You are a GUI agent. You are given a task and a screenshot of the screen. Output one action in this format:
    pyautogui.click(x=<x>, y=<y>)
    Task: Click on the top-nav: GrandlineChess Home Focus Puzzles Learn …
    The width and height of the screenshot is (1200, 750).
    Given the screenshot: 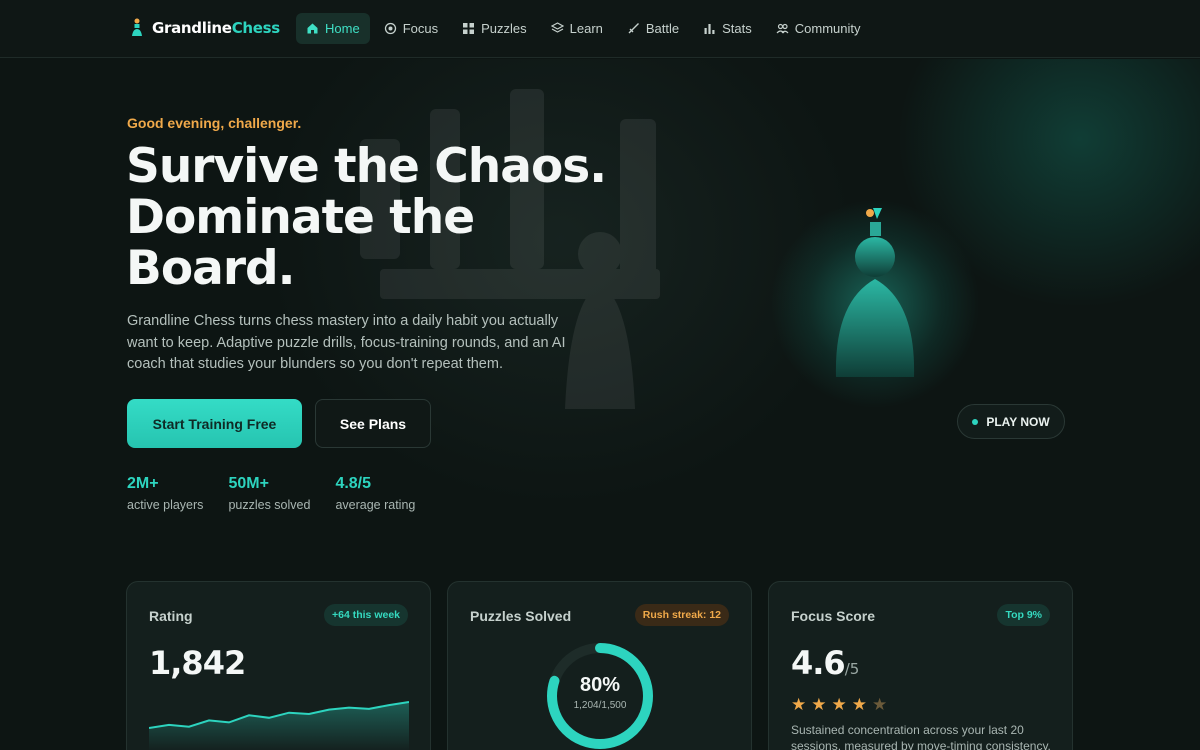 What is the action you would take?
    pyautogui.click(x=600, y=29)
    